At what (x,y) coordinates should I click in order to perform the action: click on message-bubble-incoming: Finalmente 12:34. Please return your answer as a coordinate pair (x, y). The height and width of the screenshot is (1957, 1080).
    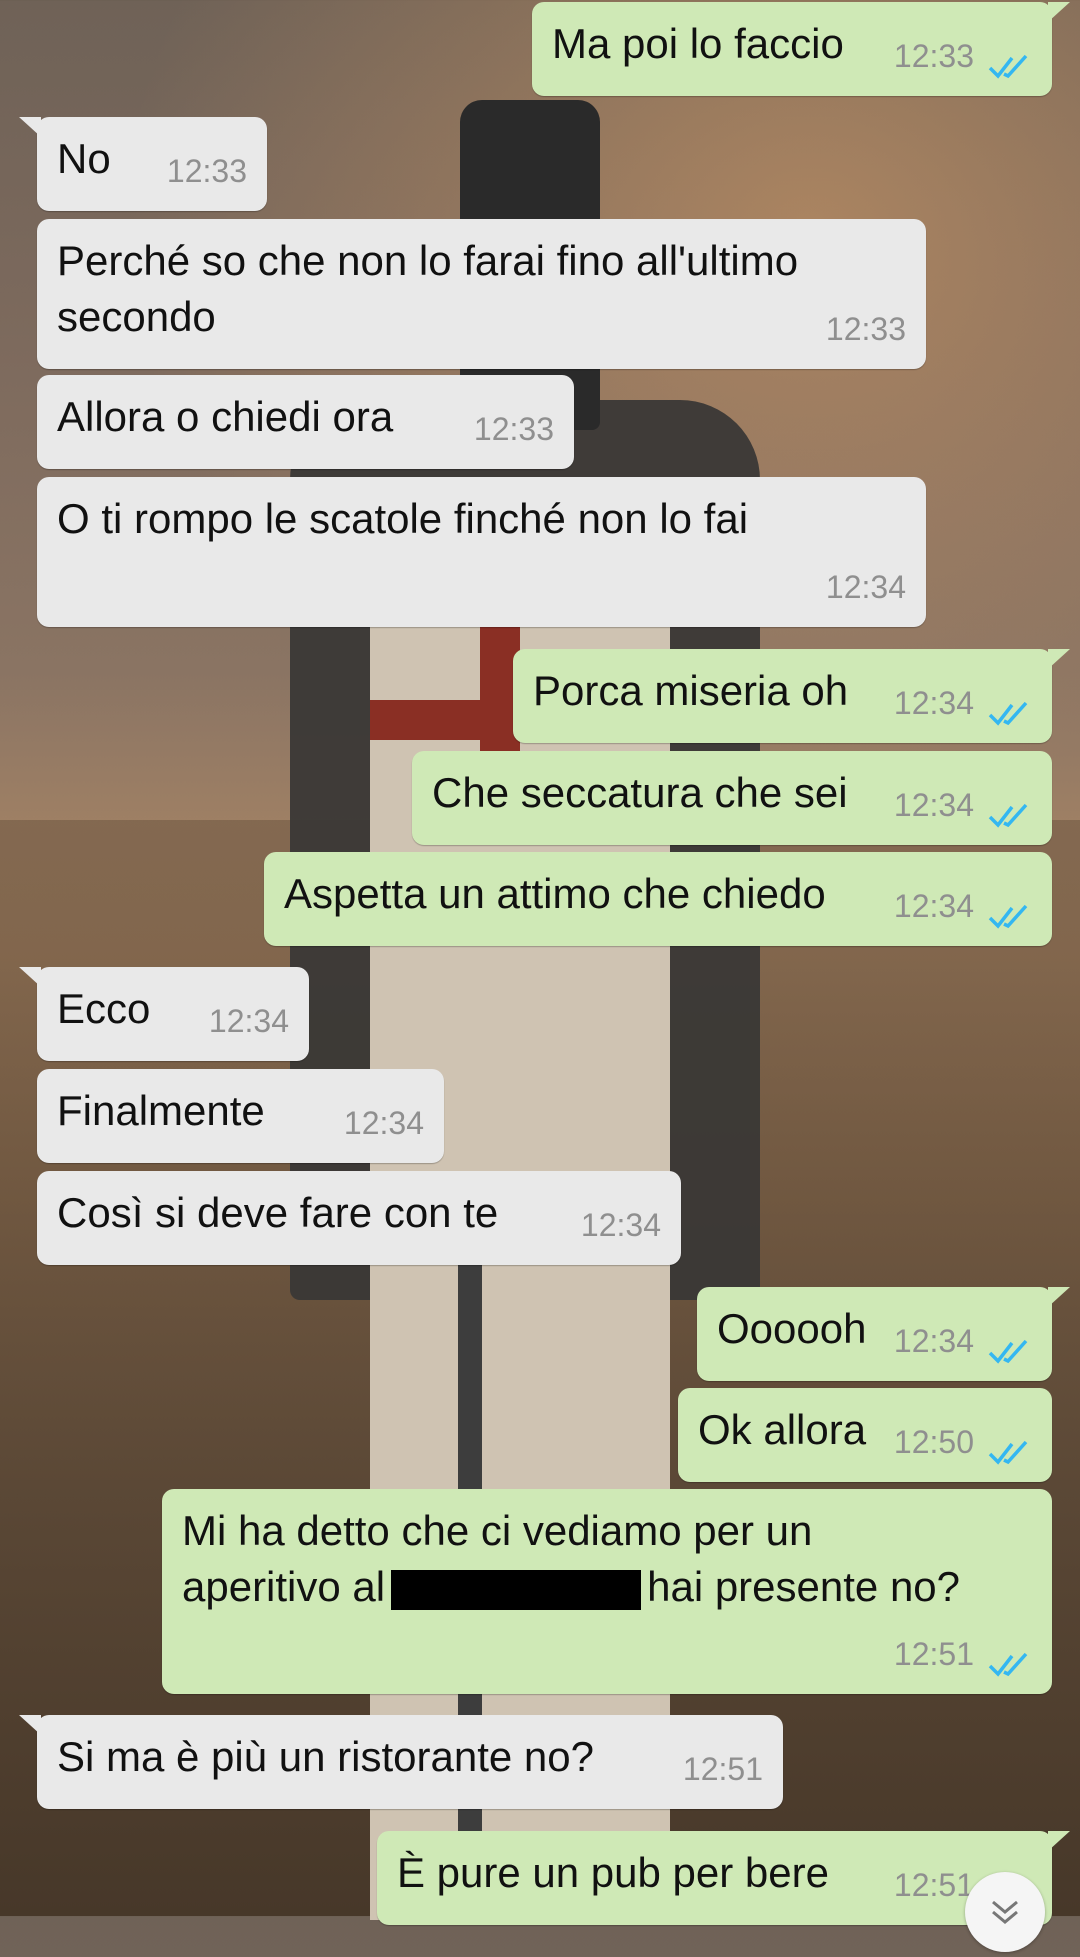
    Looking at the image, I should click on (240, 1116).